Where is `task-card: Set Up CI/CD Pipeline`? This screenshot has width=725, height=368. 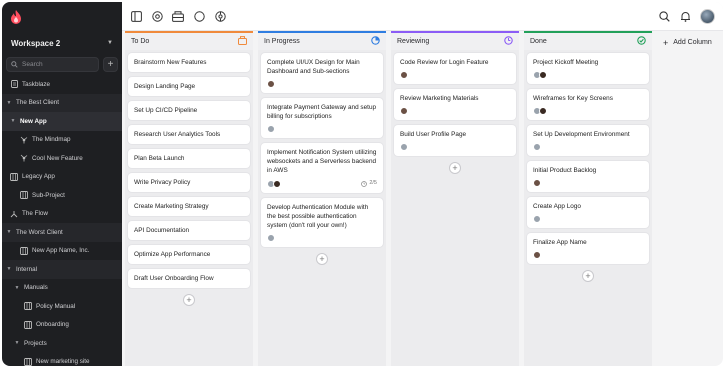
task-card: Set Up CI/CD Pipeline is located at coordinates (189, 110).